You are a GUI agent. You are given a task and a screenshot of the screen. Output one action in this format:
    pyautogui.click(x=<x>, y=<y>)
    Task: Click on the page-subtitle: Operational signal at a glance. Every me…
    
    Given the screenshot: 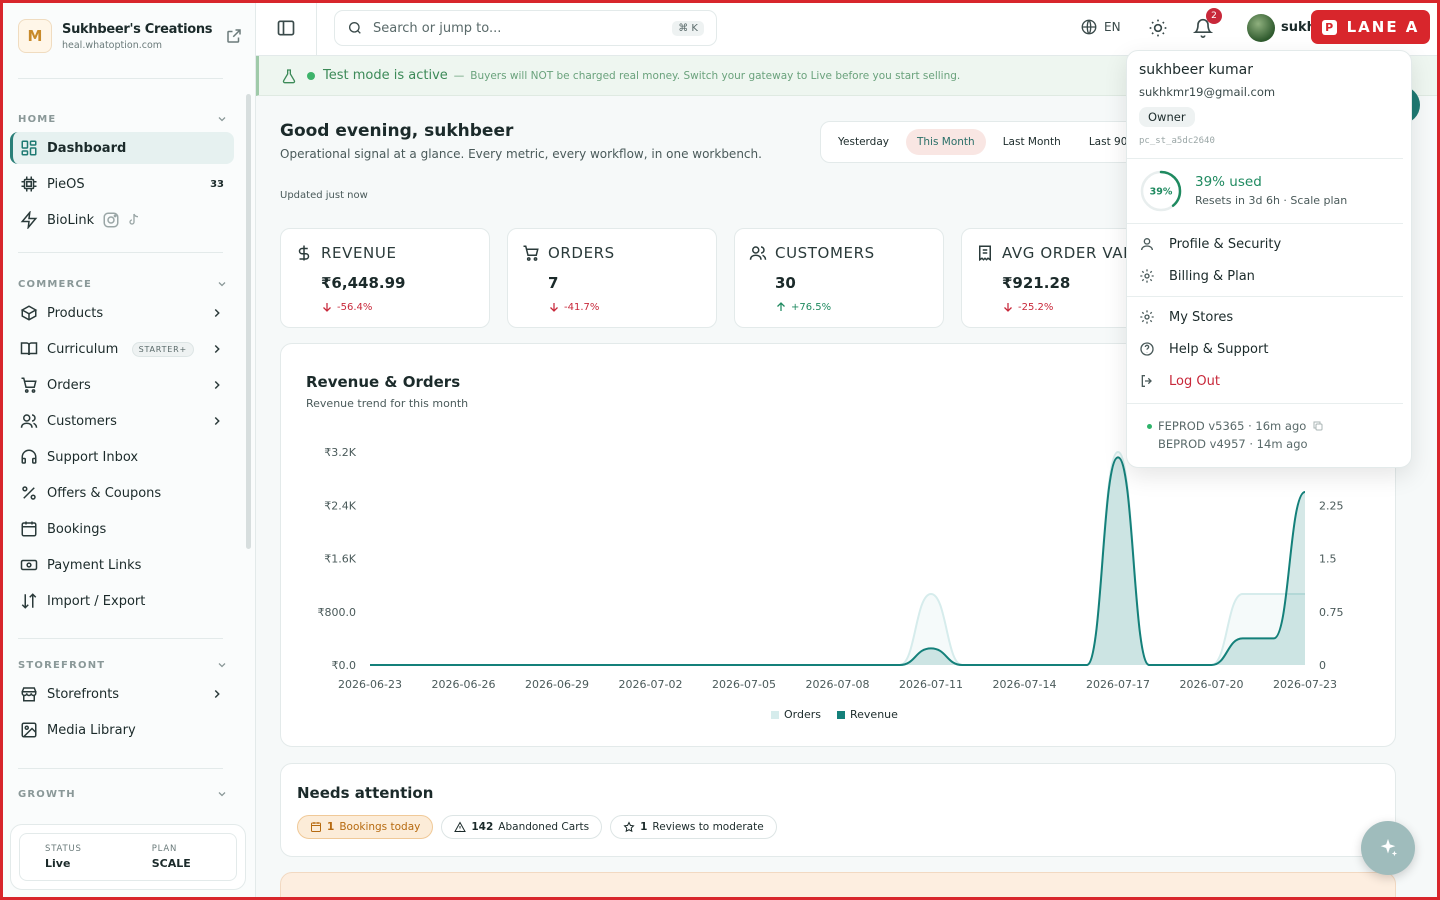 What is the action you would take?
    pyautogui.click(x=521, y=154)
    